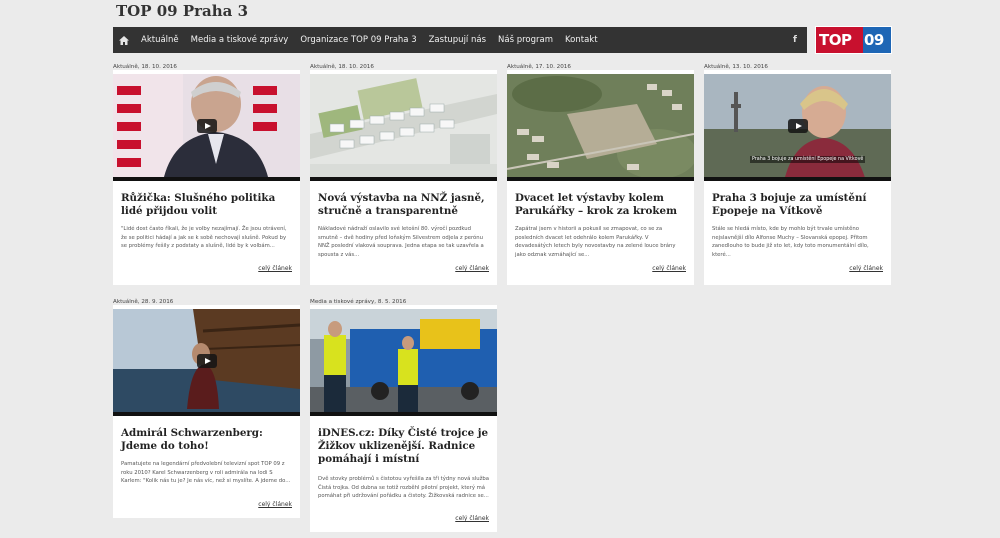 Image resolution: width=1000 pixels, height=538 pixels. Describe the element at coordinates (403, 127) in the screenshot. I see `aerial-plan-image` at that location.